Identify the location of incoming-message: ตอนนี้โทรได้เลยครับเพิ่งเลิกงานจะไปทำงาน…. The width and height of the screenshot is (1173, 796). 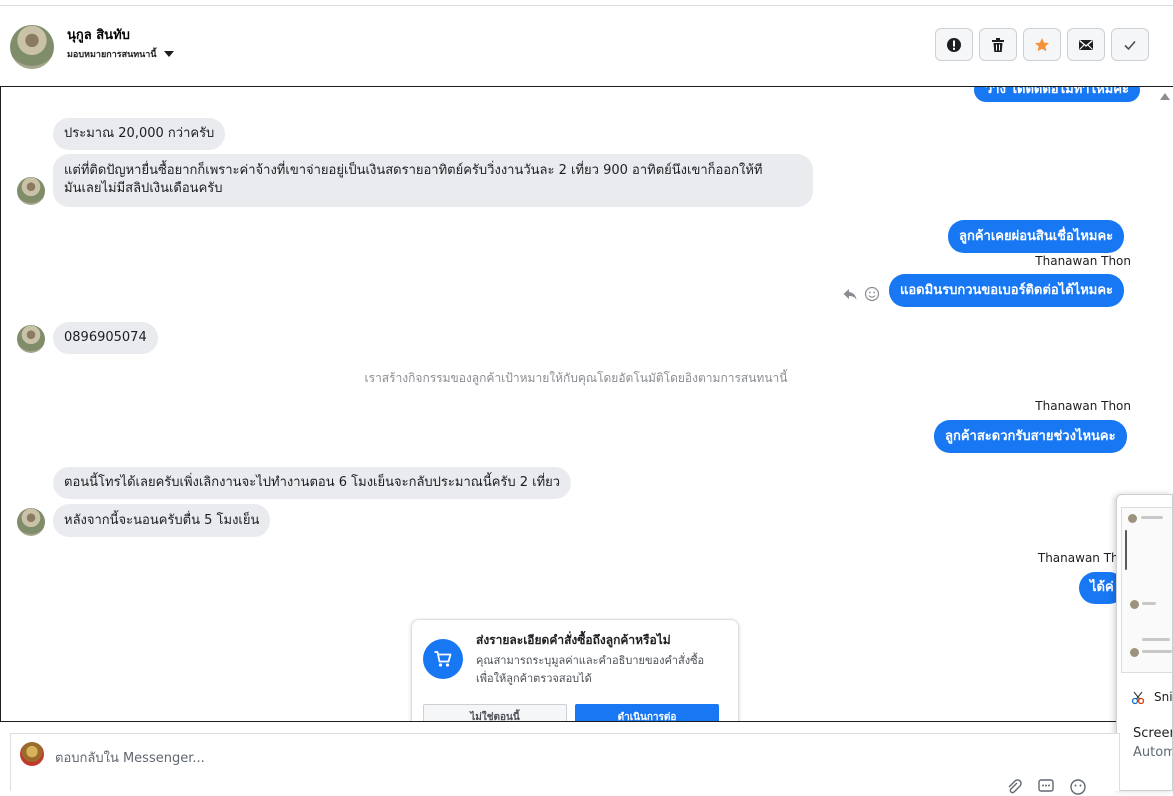
(312, 483).